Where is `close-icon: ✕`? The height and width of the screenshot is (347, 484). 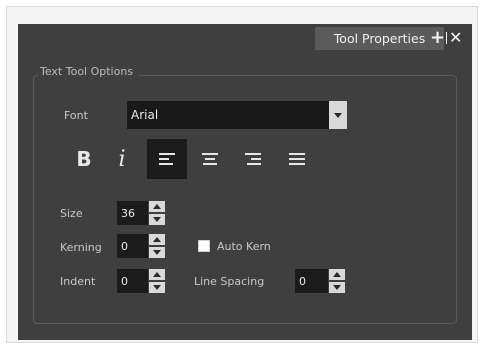 close-icon: ✕ is located at coordinates (455, 38).